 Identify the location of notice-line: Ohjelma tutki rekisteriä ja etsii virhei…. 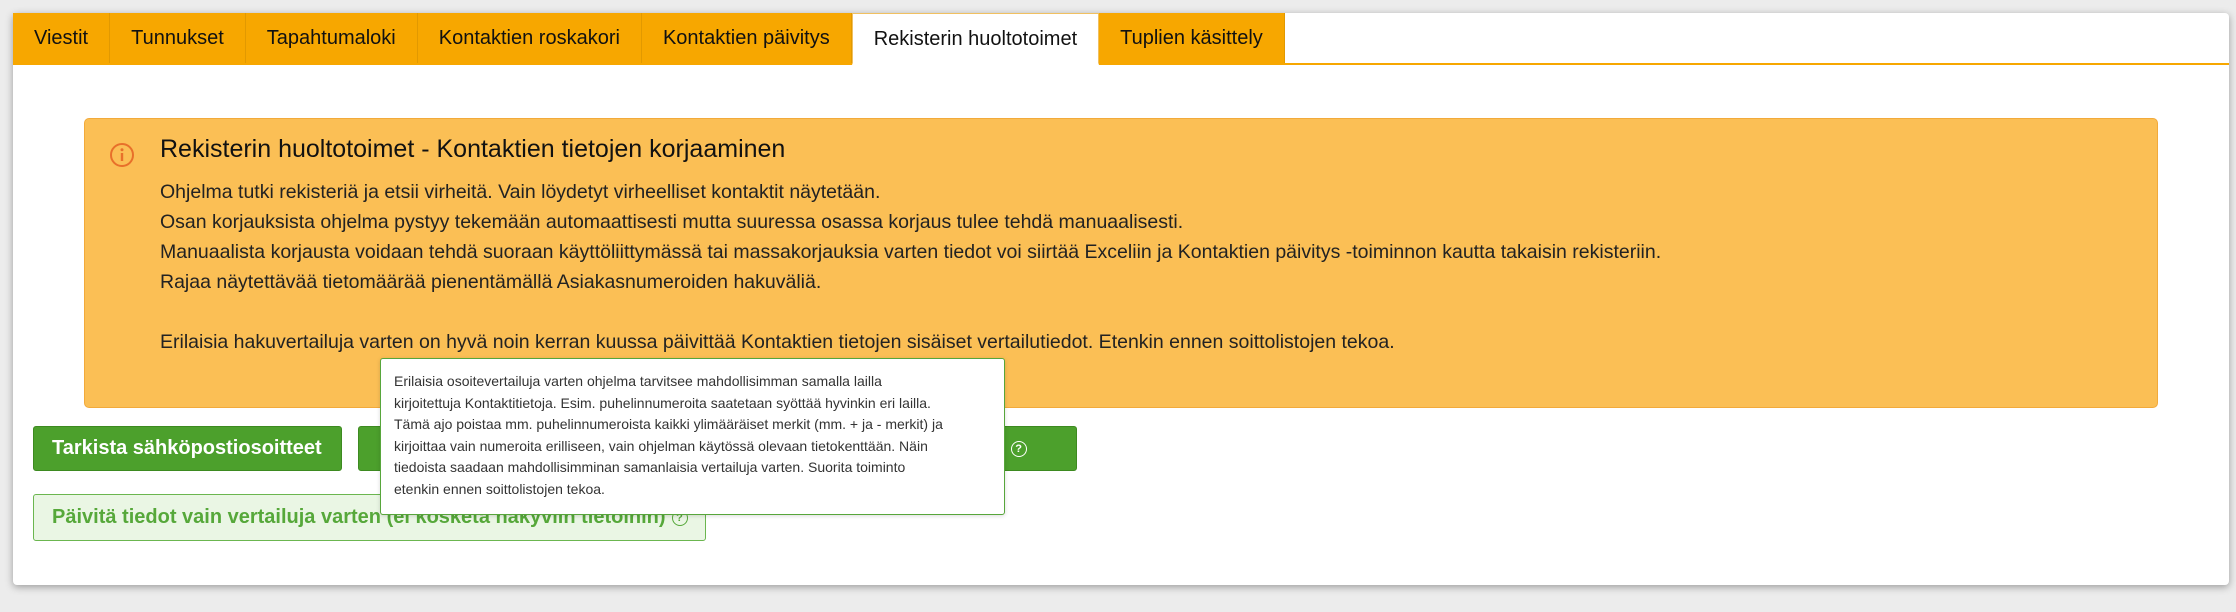
(520, 192).